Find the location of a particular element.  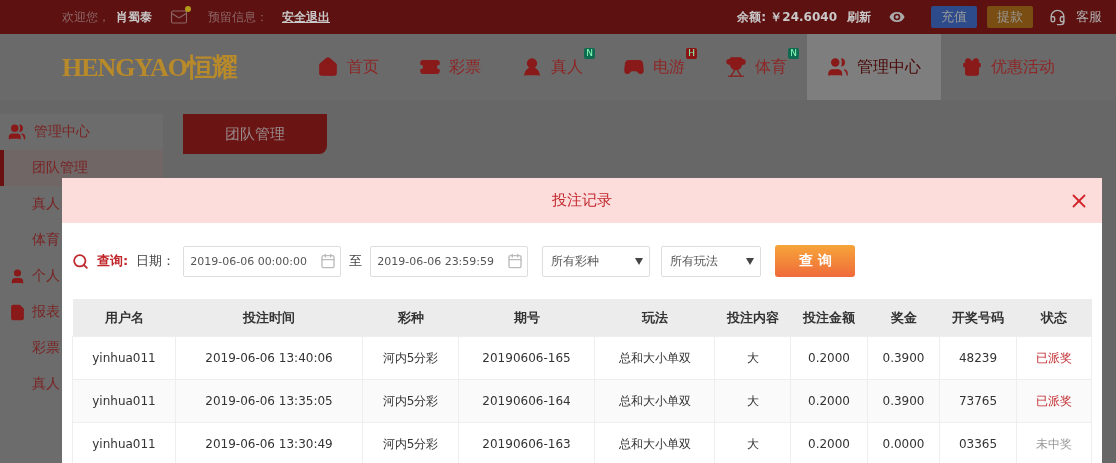

dialog-title: 投注记录 is located at coordinates (582, 200).